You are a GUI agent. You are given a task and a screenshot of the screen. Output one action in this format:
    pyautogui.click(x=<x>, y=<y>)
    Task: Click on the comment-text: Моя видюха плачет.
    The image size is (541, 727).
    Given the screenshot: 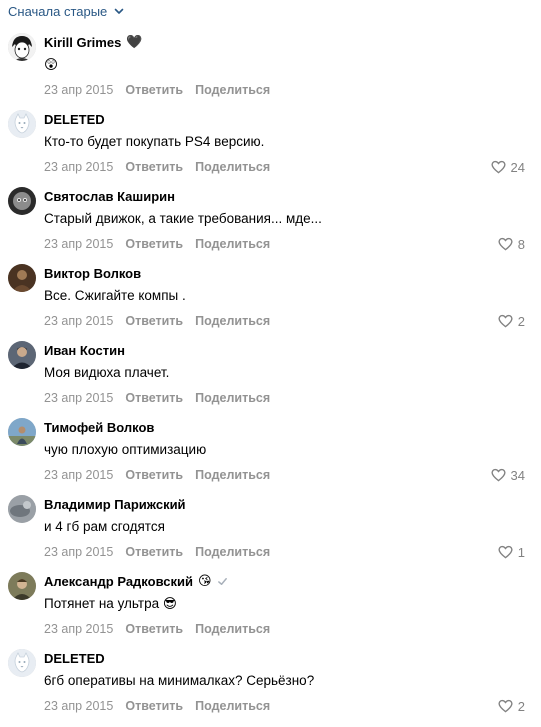 What is the action you would take?
    pyautogui.click(x=107, y=372)
    